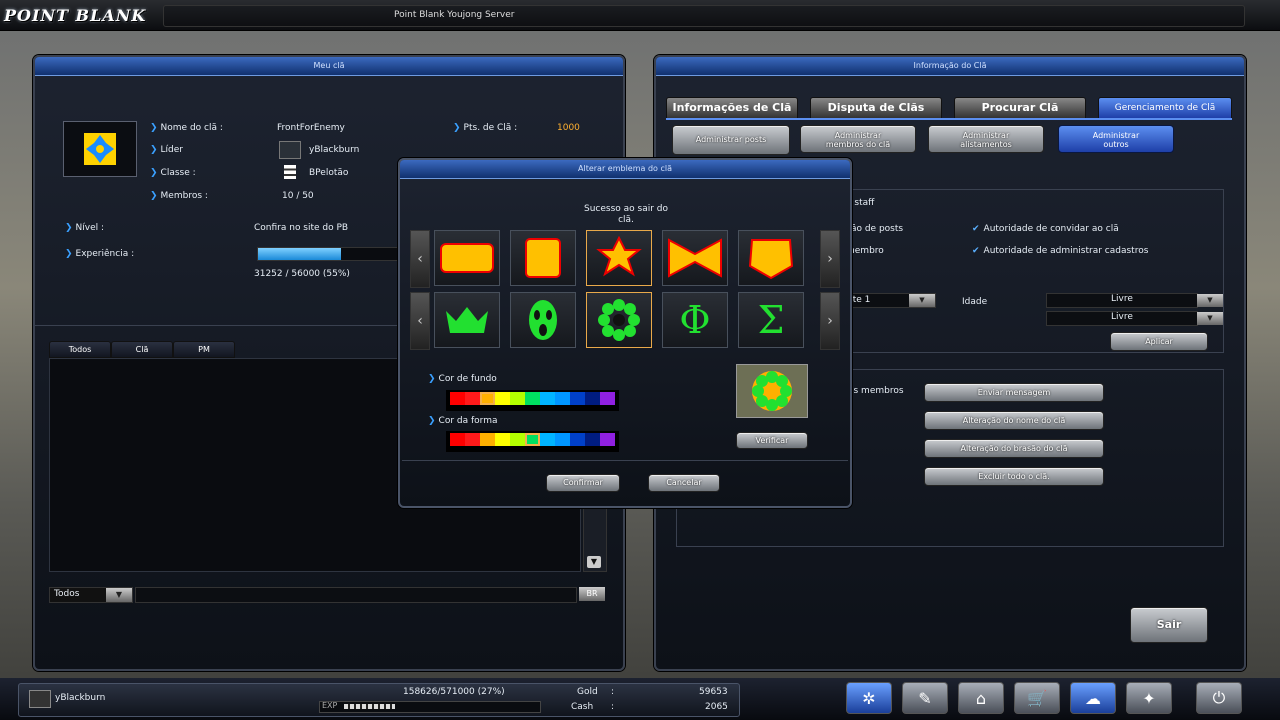 The image size is (1280, 720). What do you see at coordinates (1159, 341) in the screenshot?
I see `apply-button: Aplicar` at bounding box center [1159, 341].